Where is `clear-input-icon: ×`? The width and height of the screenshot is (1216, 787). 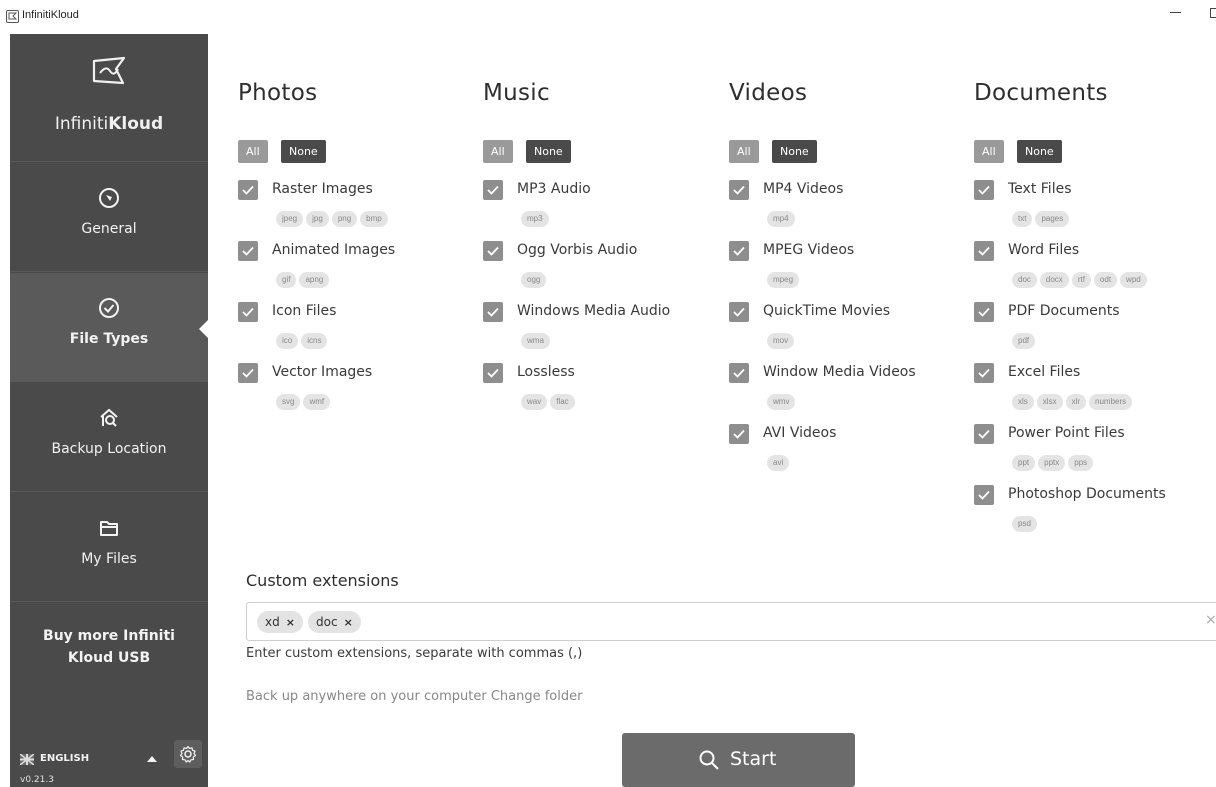 clear-input-icon: × is located at coordinates (1210, 620).